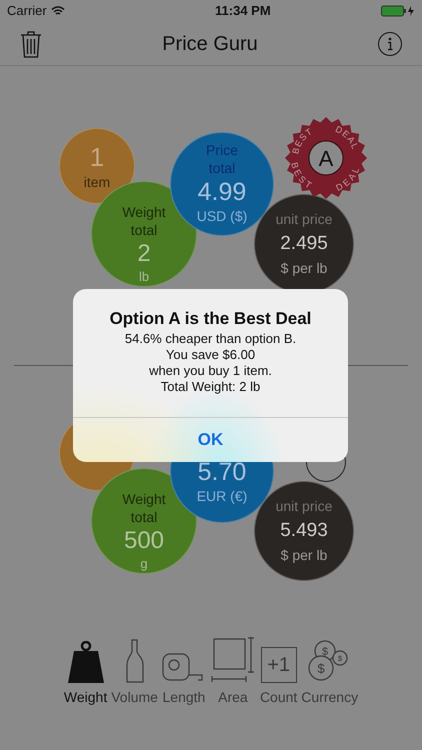 The image size is (422, 750). Describe the element at coordinates (304, 244) in the screenshot. I see `unit-price-value: 2.495` at that location.